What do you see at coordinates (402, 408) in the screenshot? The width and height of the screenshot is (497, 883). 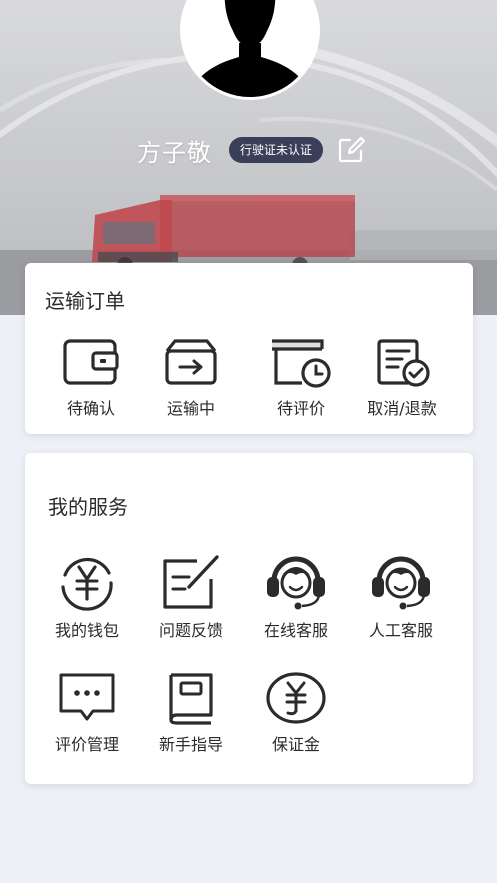 I see `order-item-label: 取消/退款` at bounding box center [402, 408].